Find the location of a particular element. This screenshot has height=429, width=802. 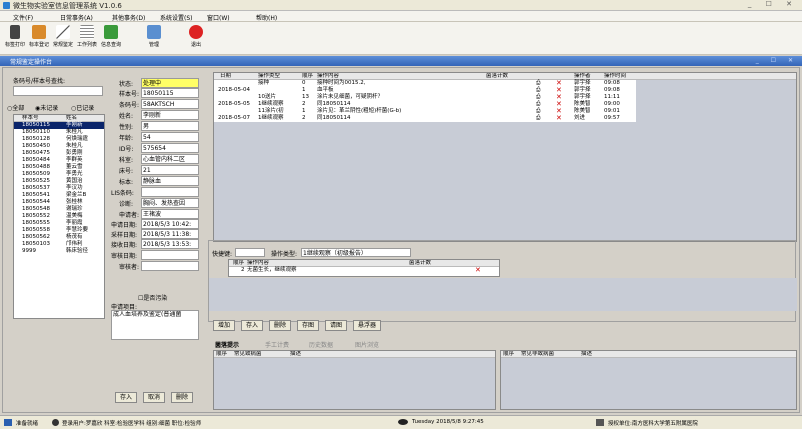

floater-button: 悬浮器 is located at coordinates (367, 325).